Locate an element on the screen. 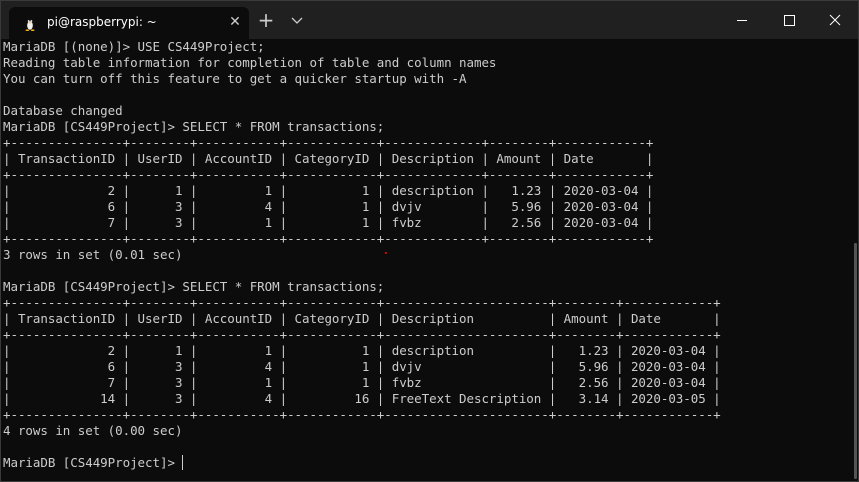 Image resolution: width=859 pixels, height=482 pixels. scrollbar is located at coordinates (855, 260).